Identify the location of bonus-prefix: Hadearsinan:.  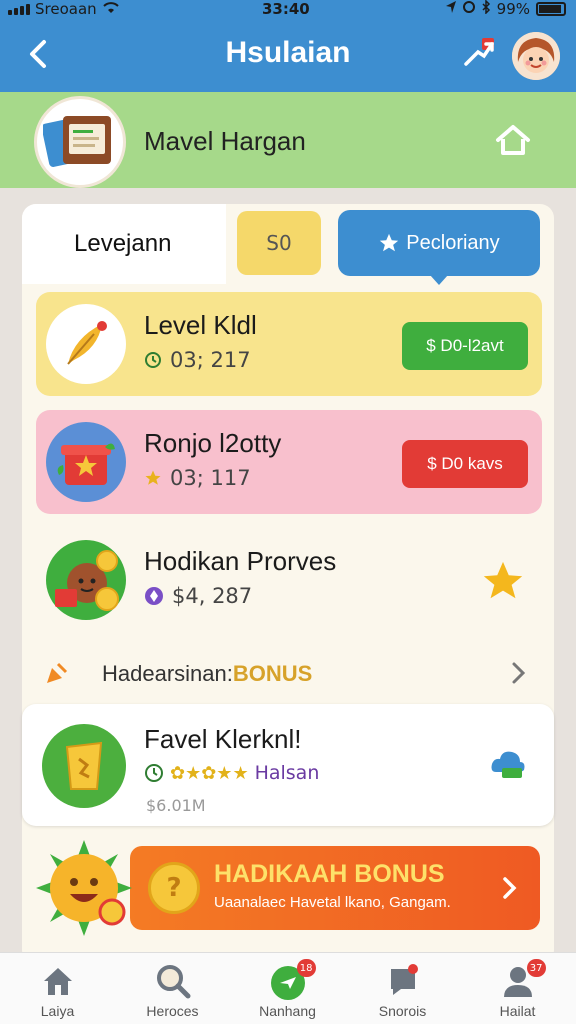
(167, 673).